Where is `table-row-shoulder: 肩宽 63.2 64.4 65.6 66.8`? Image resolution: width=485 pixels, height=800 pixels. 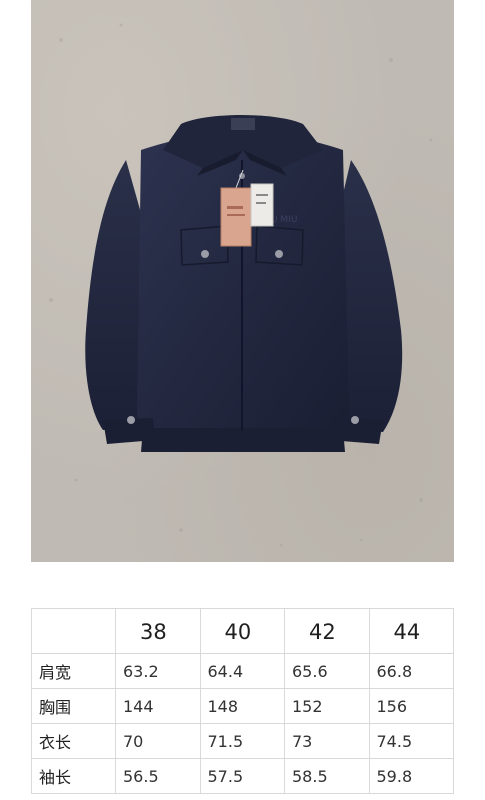 table-row-shoulder: 肩宽 63.2 64.4 65.6 66.8 is located at coordinates (242, 671).